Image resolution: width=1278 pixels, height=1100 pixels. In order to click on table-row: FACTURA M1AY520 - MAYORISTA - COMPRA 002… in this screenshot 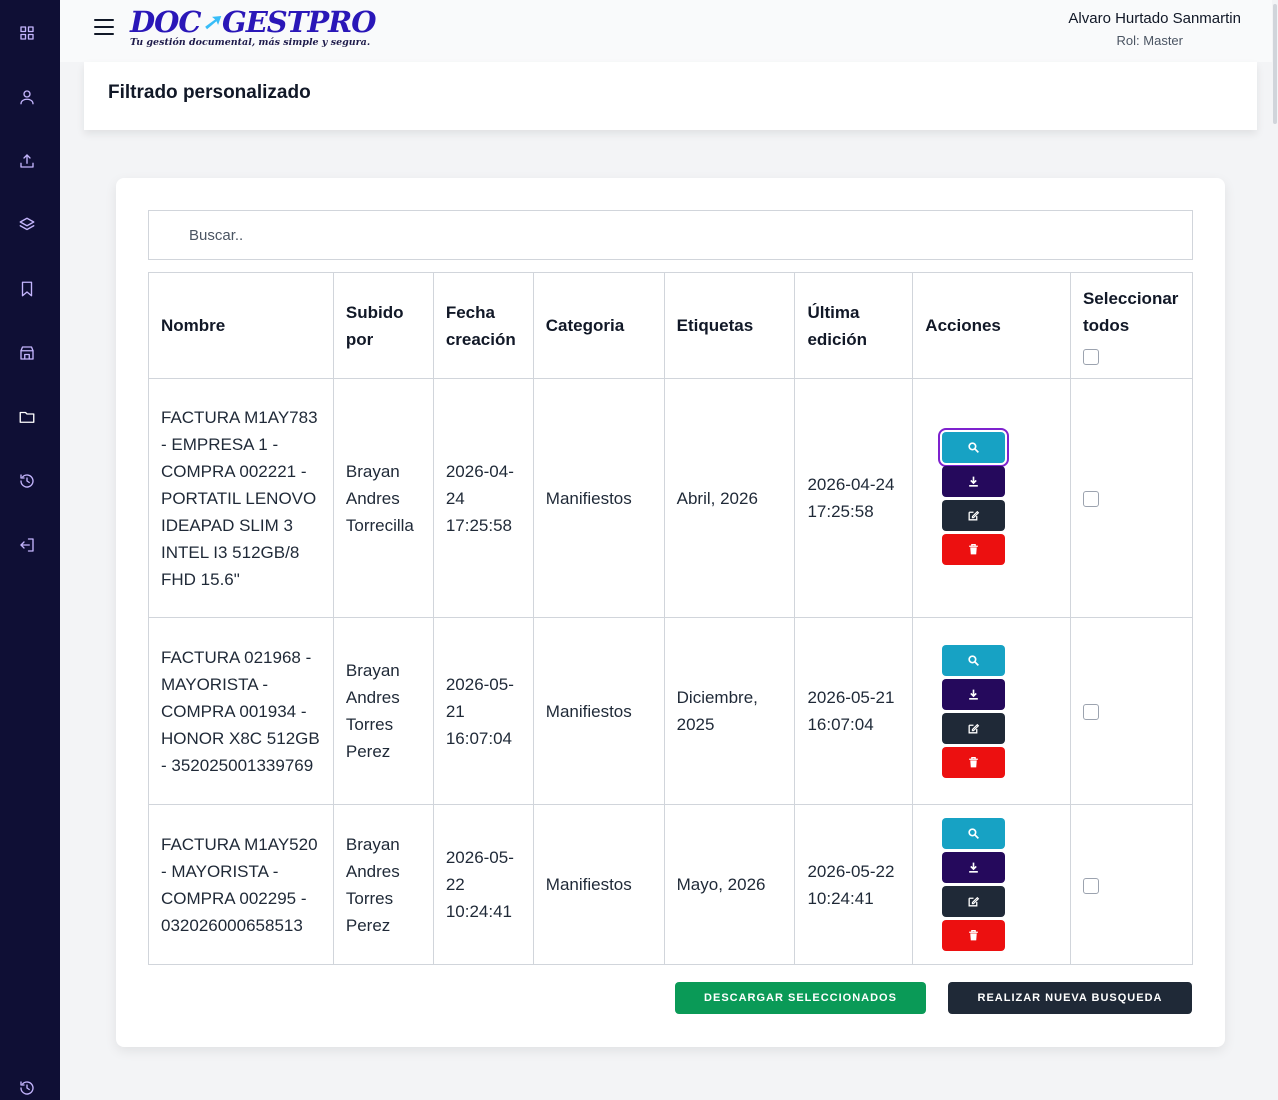, I will do `click(671, 884)`.